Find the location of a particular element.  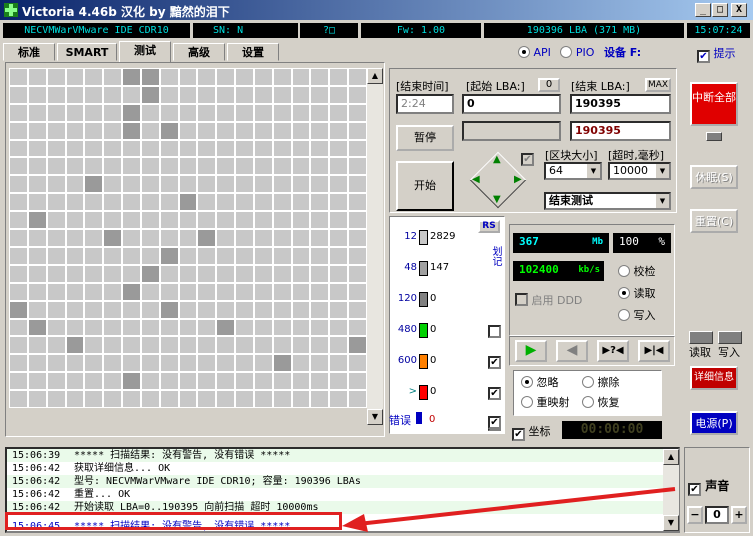

sound-option: ✔ 声音 is located at coordinates (708, 486).